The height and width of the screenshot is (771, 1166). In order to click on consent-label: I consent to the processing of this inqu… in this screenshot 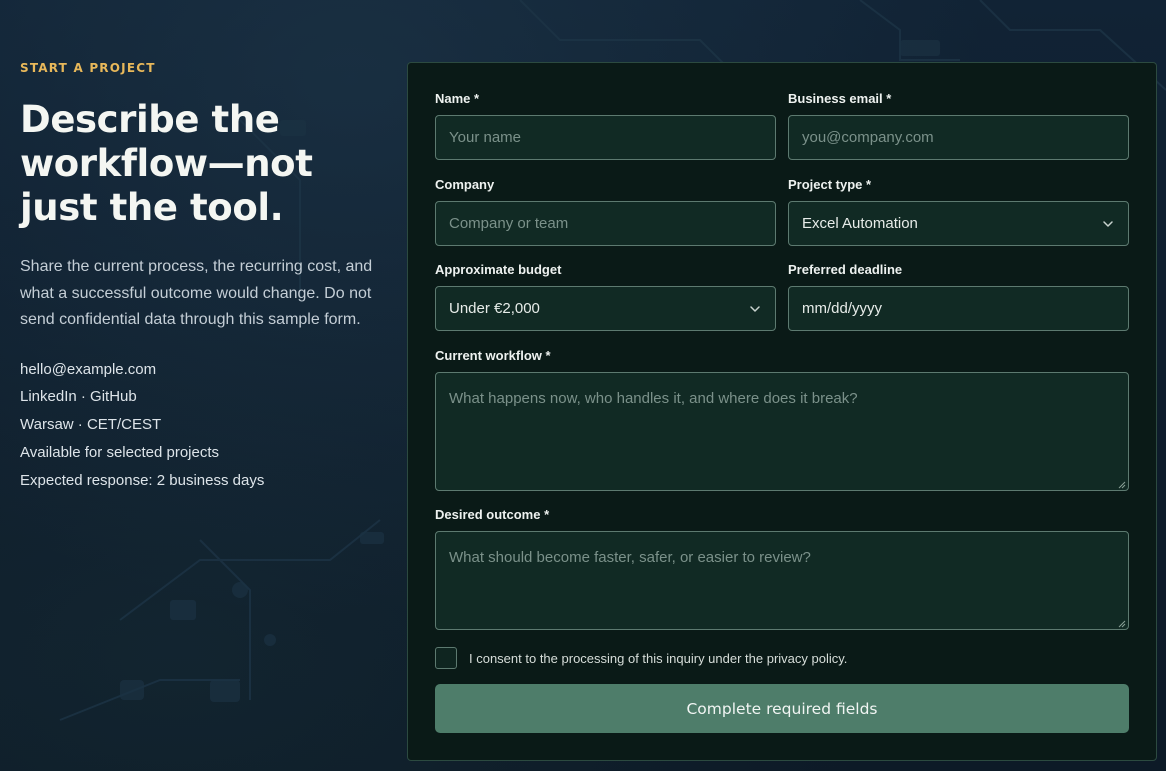, I will do `click(658, 658)`.